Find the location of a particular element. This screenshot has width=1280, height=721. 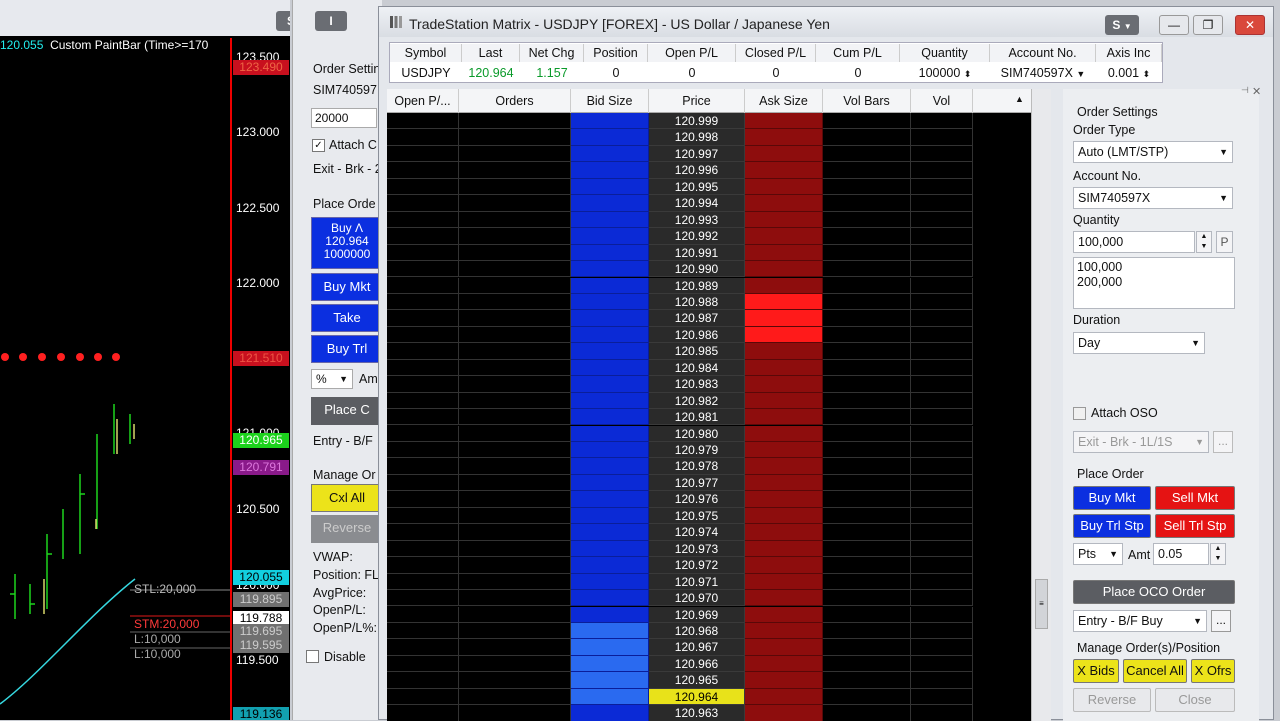

panel-cxl-all-button: Cxl All is located at coordinates (346, 498).